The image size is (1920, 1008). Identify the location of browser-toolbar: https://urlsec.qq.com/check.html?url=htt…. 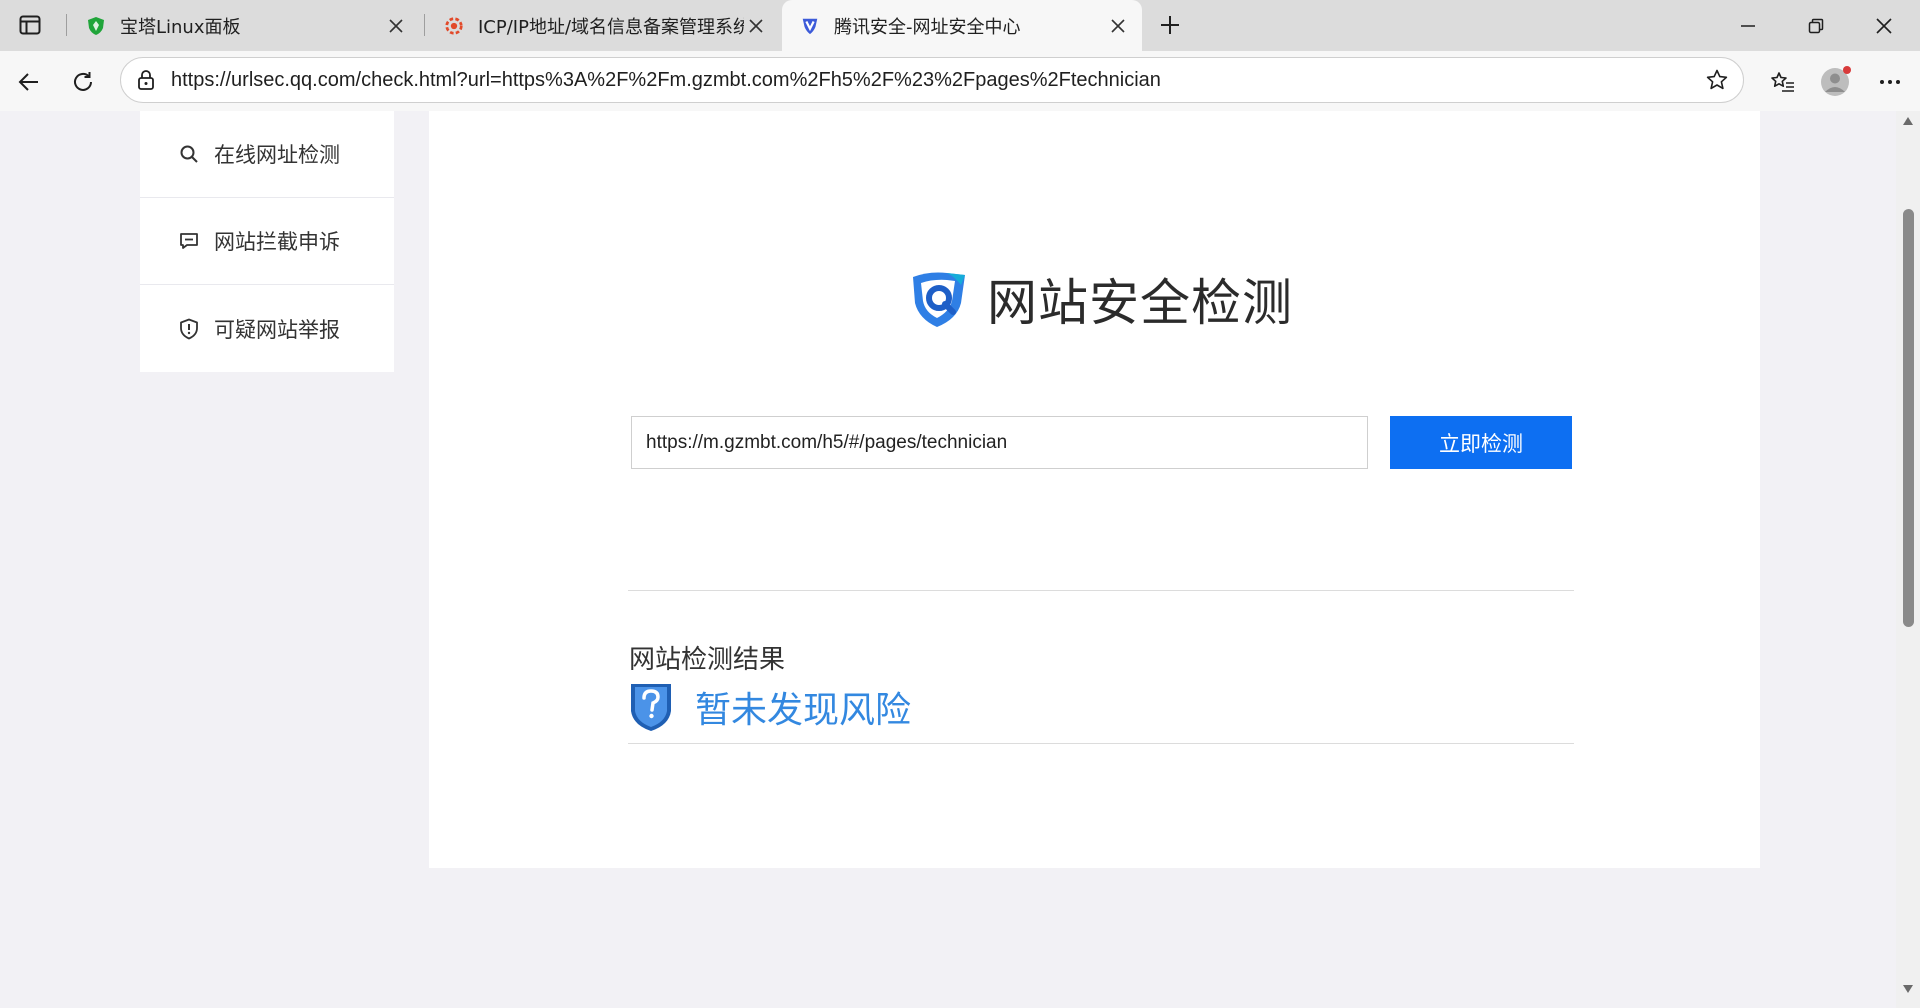
(960, 81).